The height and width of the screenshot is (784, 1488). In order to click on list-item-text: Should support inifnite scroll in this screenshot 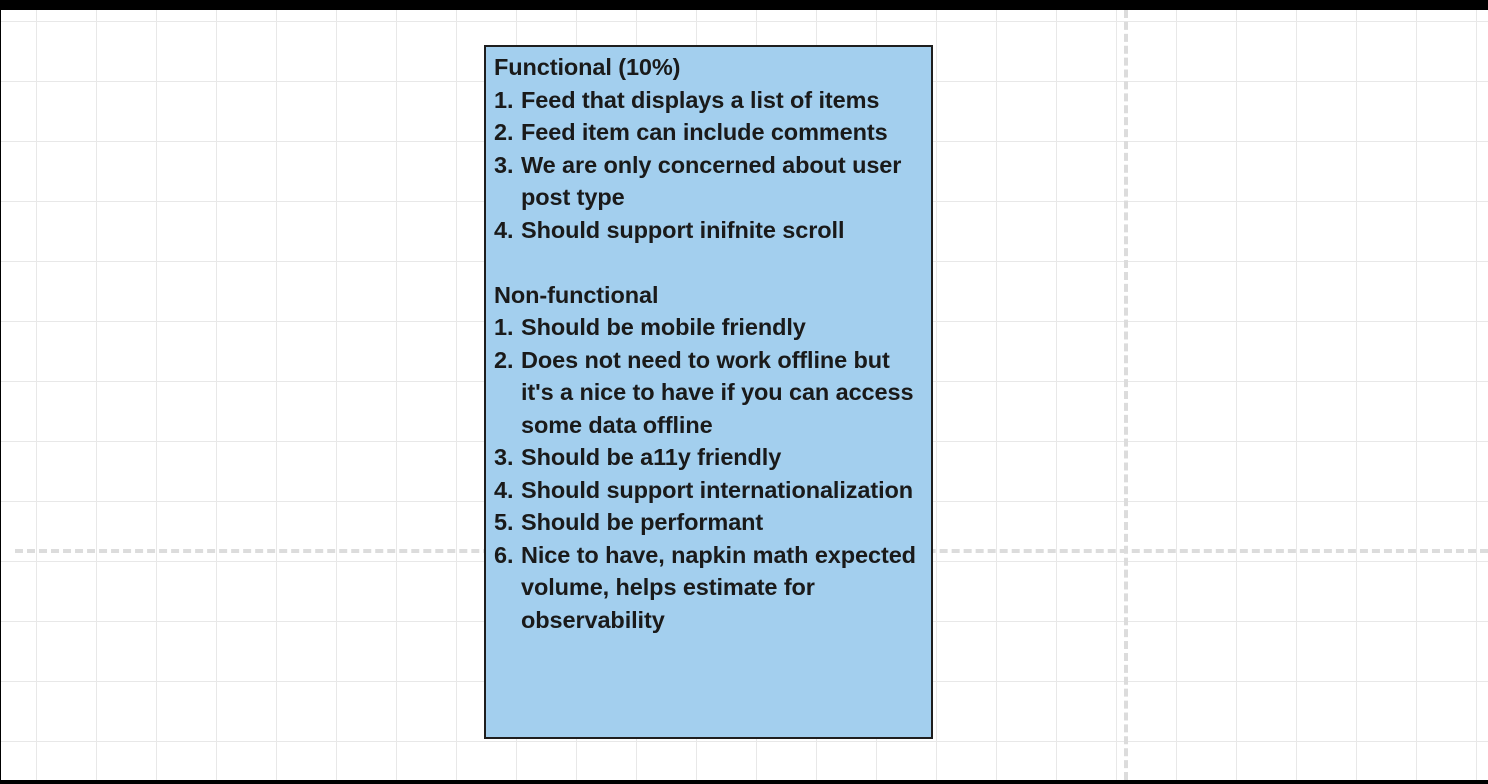, I will do `click(683, 229)`.